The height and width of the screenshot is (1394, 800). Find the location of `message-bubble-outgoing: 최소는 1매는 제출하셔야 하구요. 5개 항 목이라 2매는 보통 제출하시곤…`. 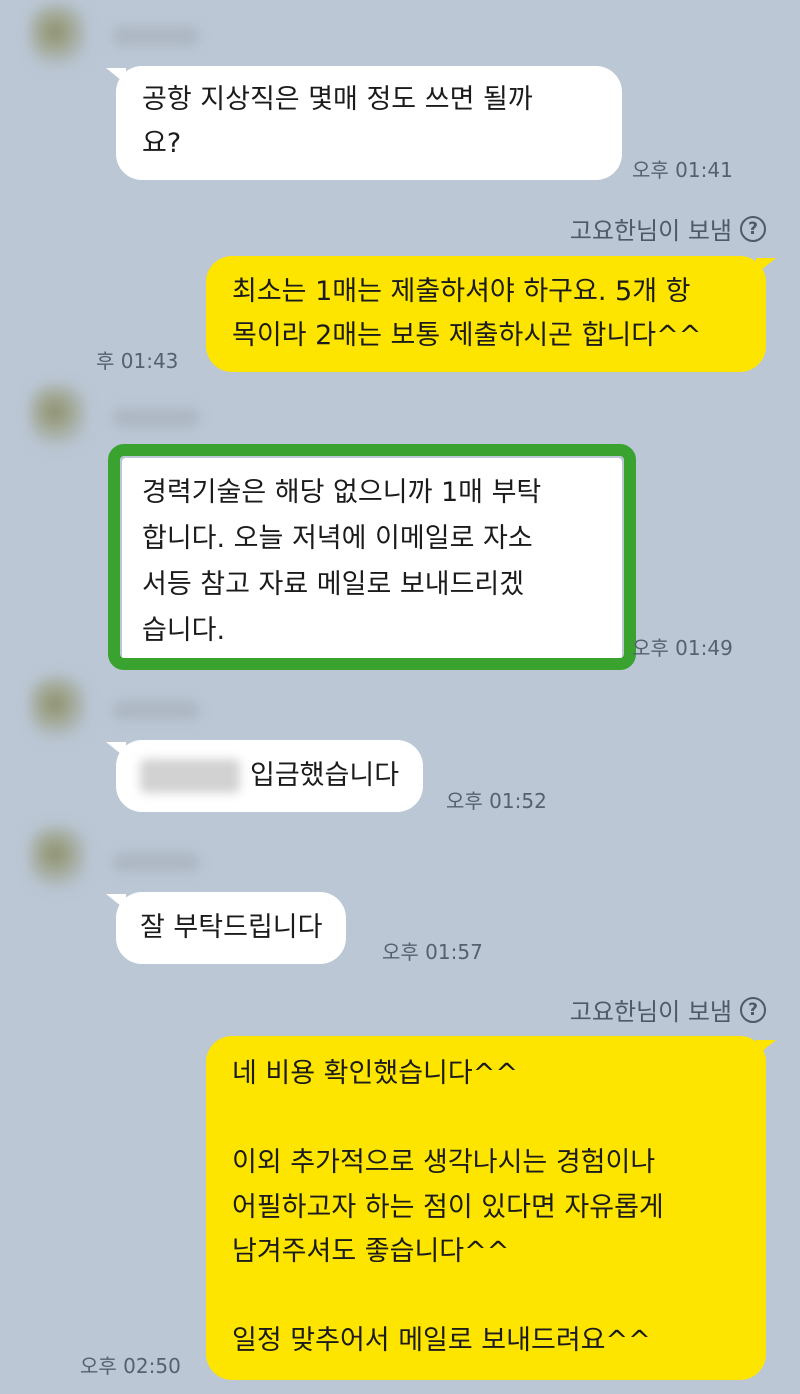

message-bubble-outgoing: 최소는 1매는 제출하셔야 하구요. 5개 항 목이라 2매는 보통 제출하시곤… is located at coordinates (486, 314).